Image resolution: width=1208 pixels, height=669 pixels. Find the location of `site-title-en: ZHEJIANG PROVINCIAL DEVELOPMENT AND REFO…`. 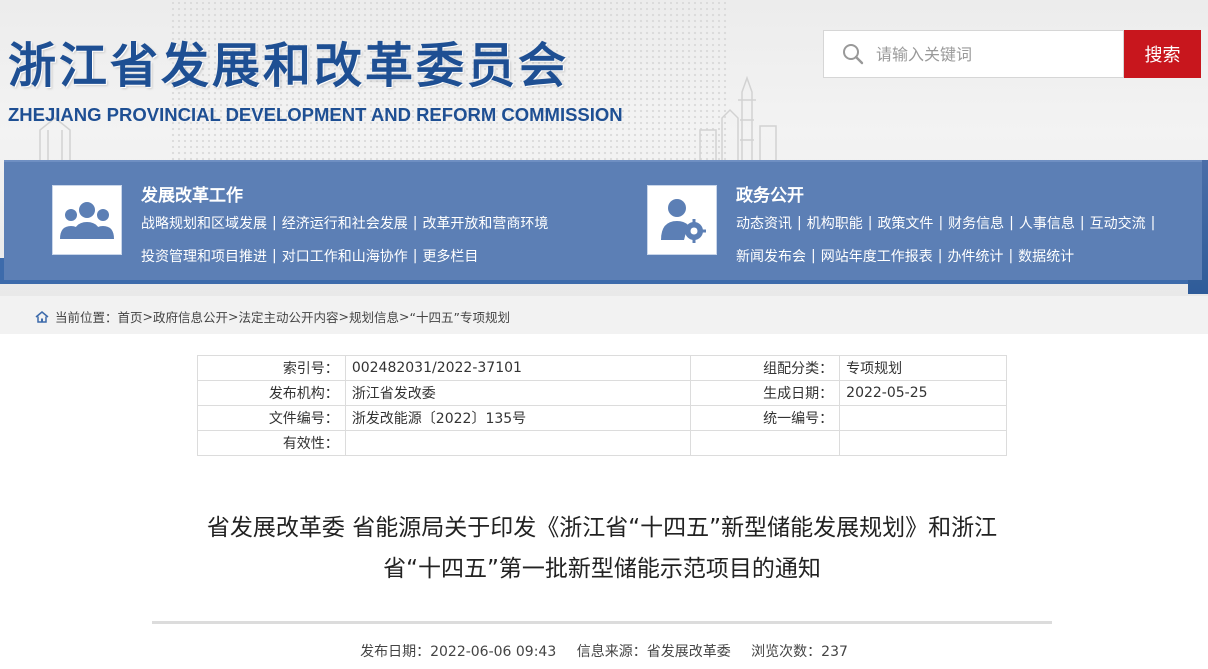

site-title-en: ZHEJIANG PROVINCIAL DEVELOPMENT AND REFO… is located at coordinates (315, 114).